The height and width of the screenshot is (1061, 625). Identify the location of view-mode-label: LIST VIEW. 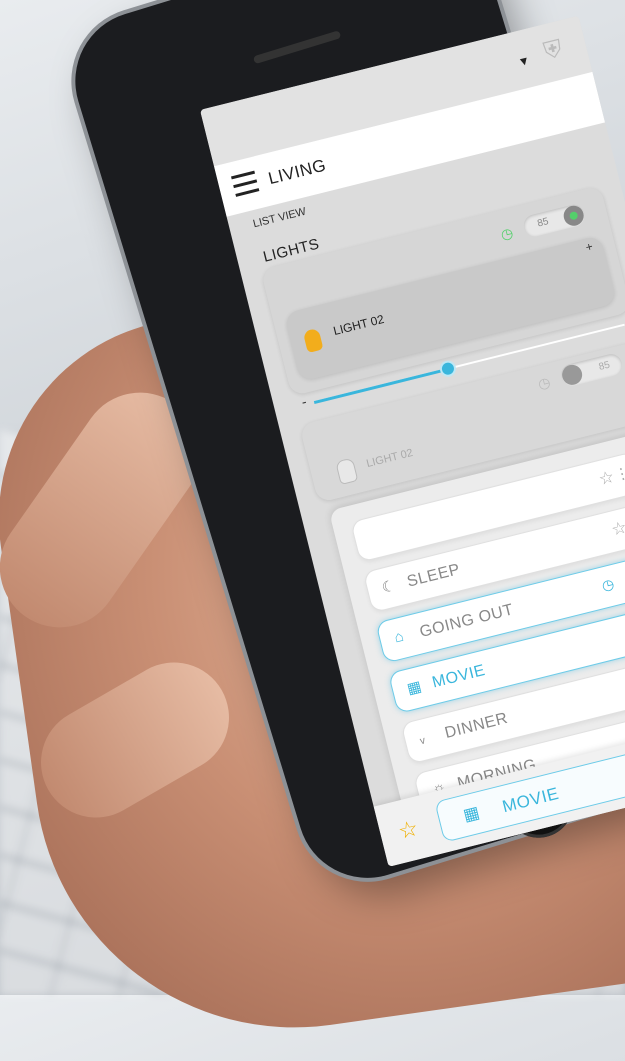
(279, 218).